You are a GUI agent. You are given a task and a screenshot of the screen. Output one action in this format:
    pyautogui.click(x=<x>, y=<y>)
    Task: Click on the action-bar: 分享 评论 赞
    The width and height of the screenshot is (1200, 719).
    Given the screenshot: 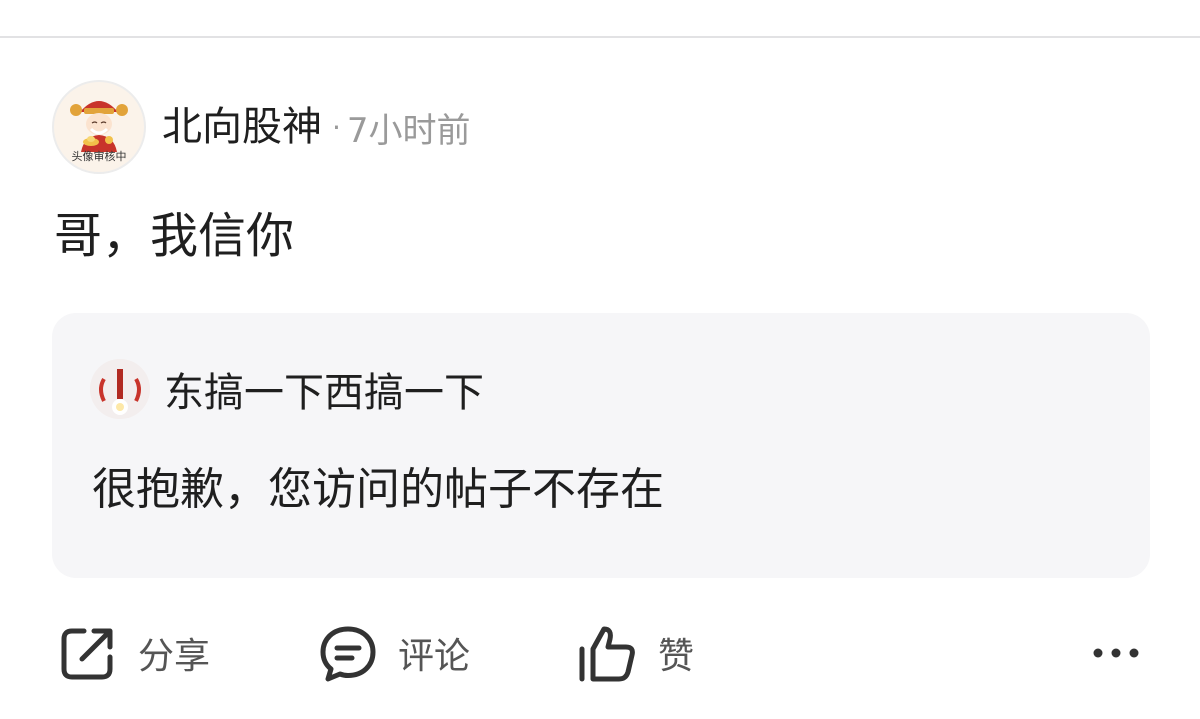 What is the action you would take?
    pyautogui.click(x=600, y=653)
    